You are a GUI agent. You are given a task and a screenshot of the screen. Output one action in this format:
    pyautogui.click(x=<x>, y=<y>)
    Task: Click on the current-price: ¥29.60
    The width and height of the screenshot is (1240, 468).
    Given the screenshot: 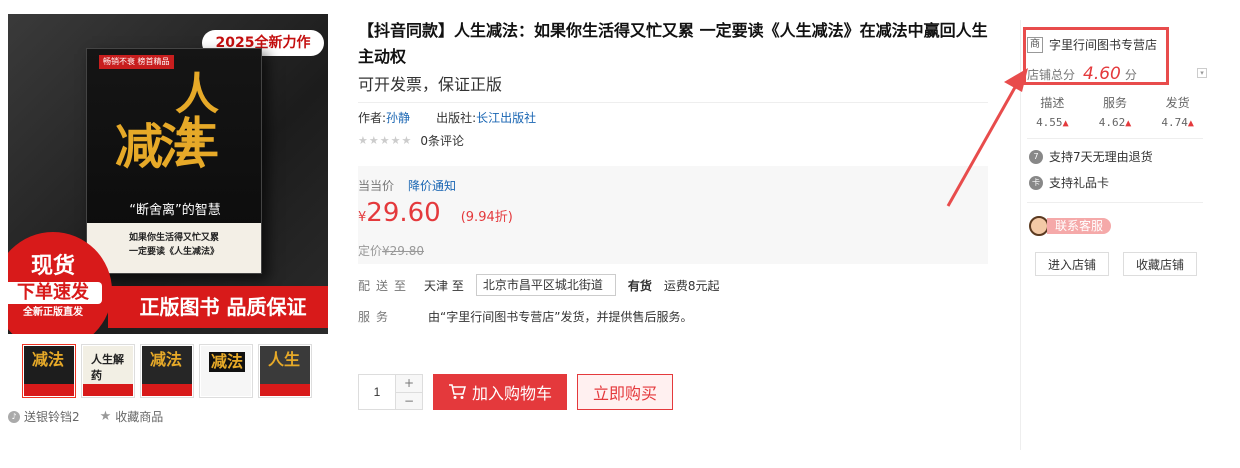 What is the action you would take?
    pyautogui.click(x=399, y=213)
    